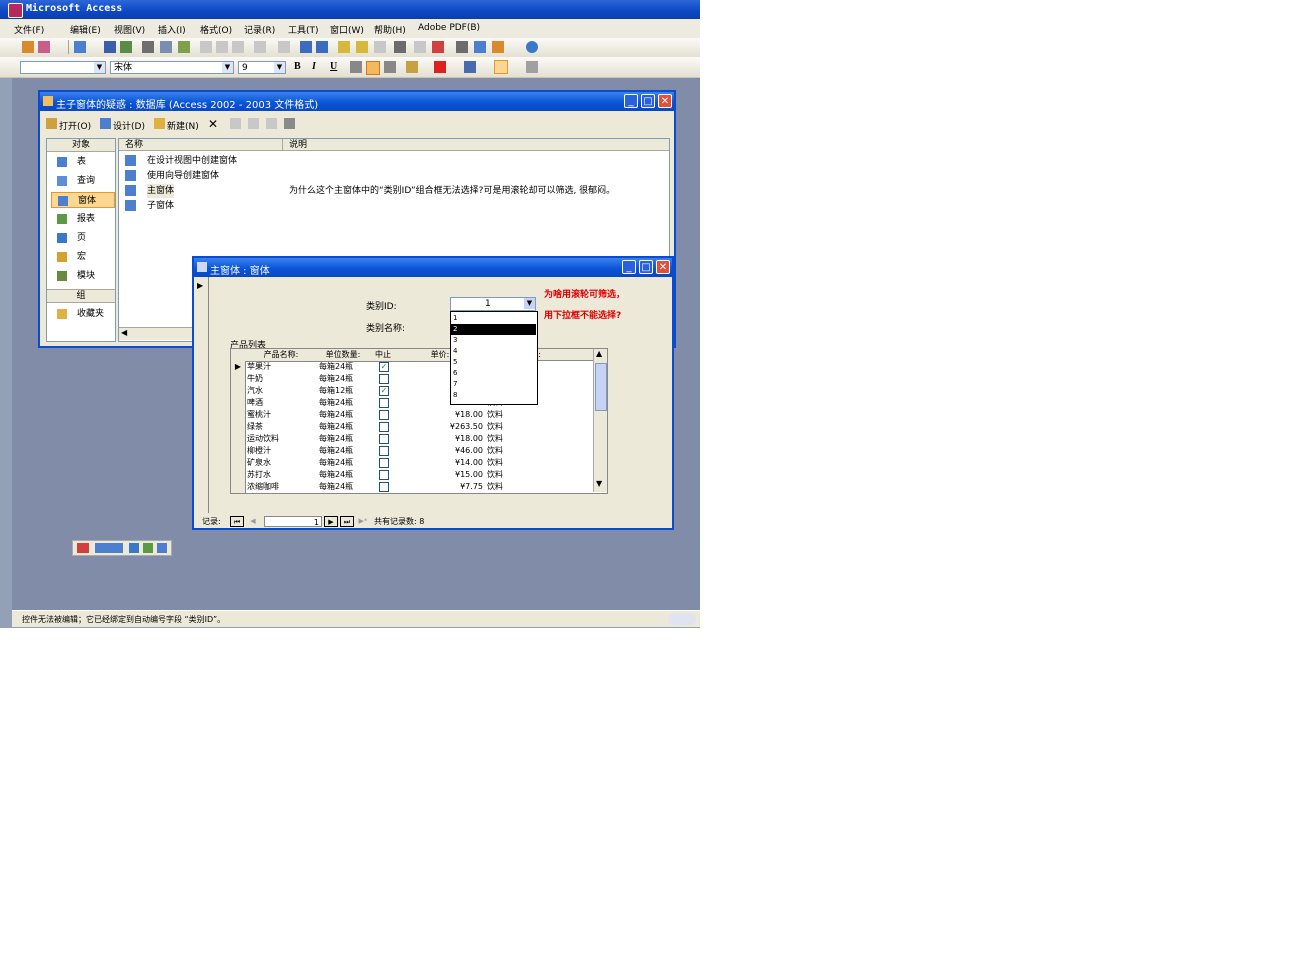 This screenshot has width=1296, height=972. What do you see at coordinates (363, 521) in the screenshot?
I see `new-record-button: ▶*` at bounding box center [363, 521].